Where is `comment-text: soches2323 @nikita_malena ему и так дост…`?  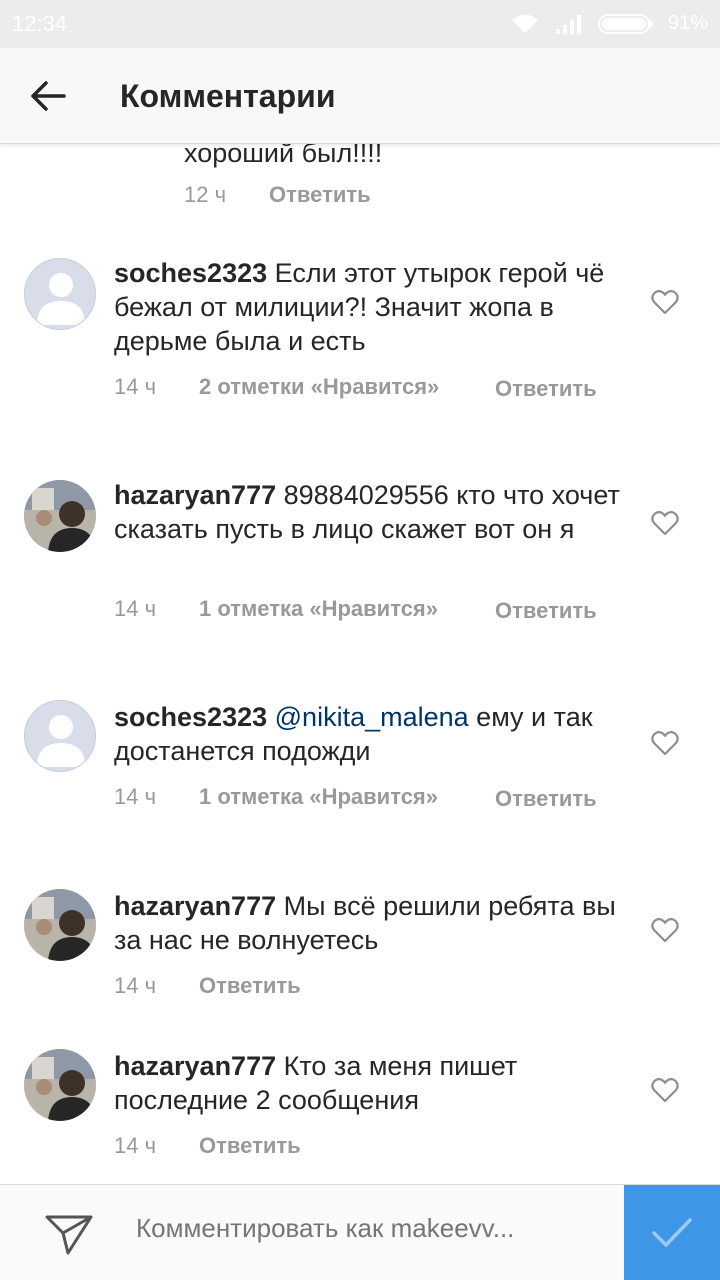 comment-text: soches2323 @nikita_malena ему и так дост… is located at coordinates (374, 734).